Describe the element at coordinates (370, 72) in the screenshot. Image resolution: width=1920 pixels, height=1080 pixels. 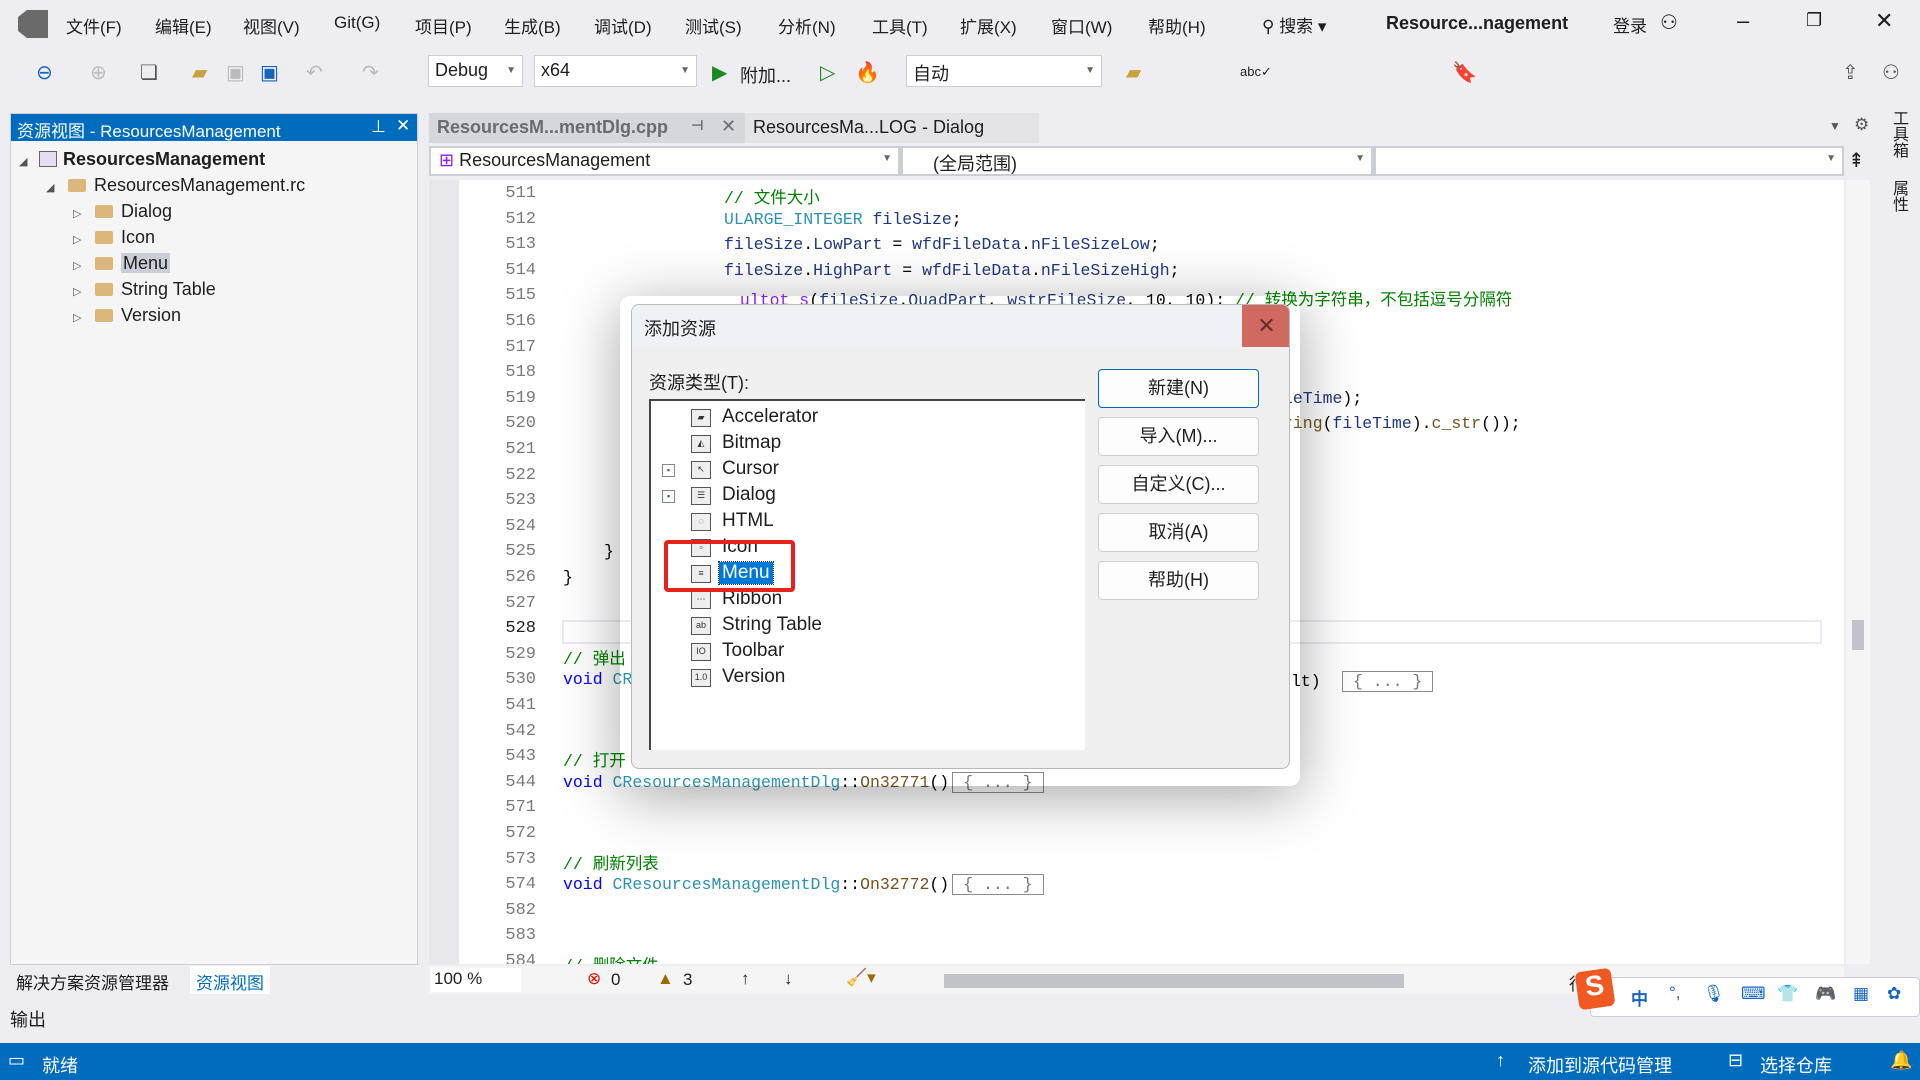
I see `redo-icon: ↷` at that location.